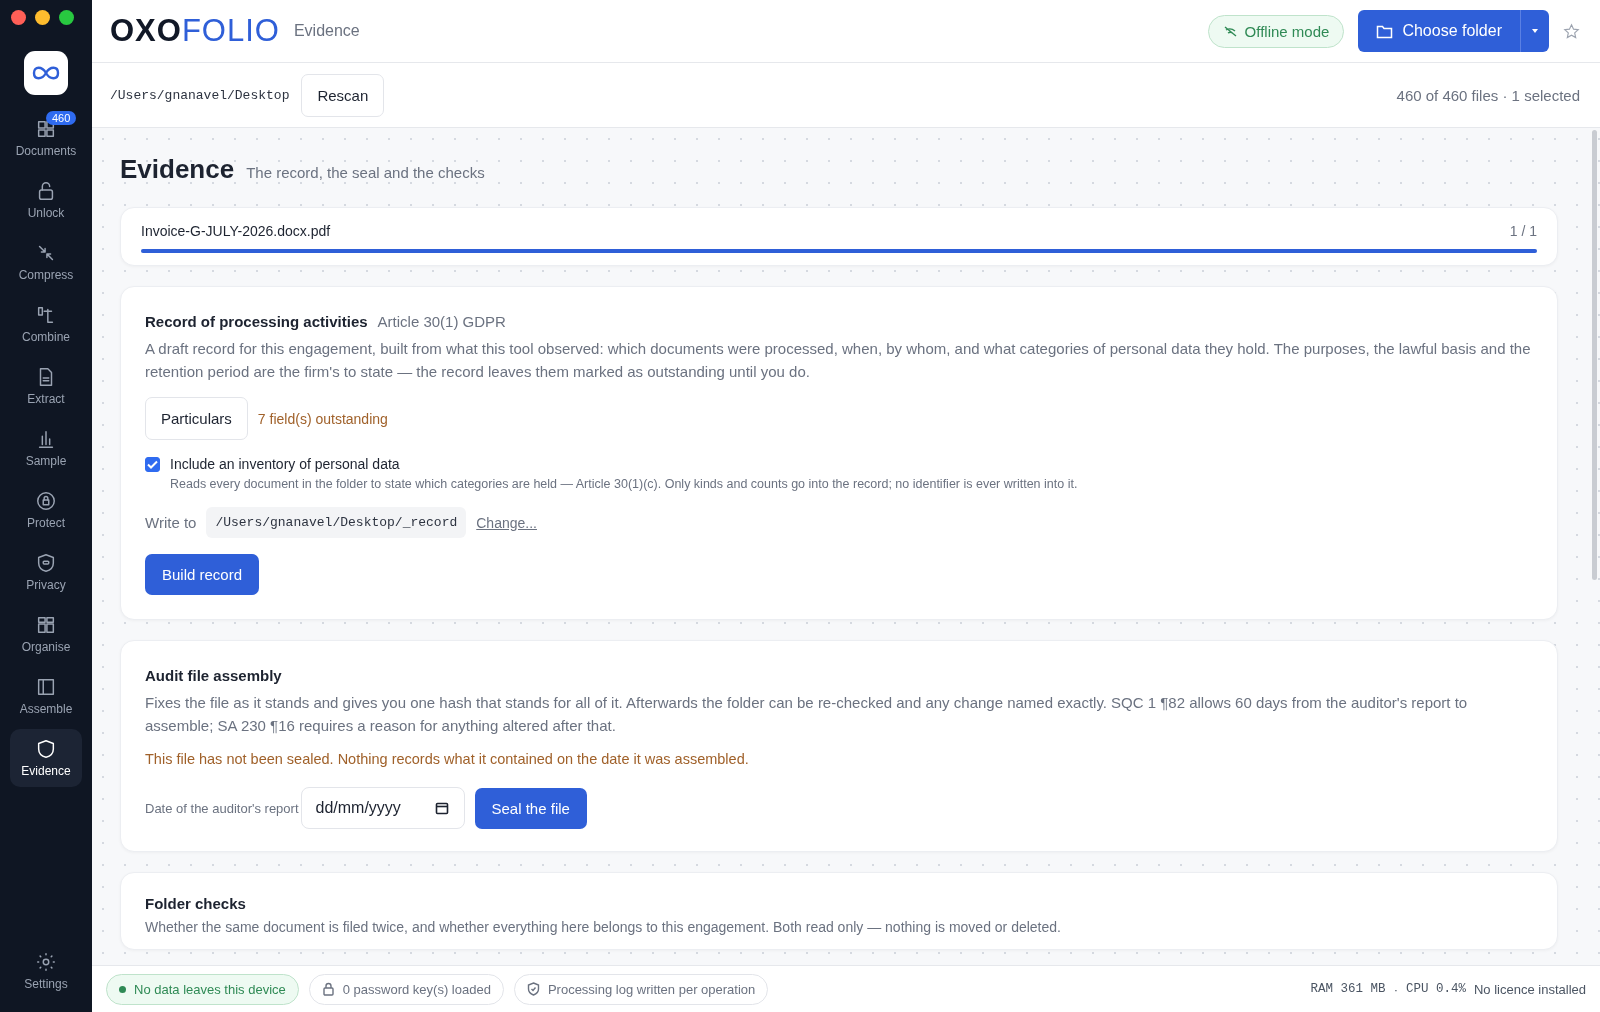 This screenshot has width=1600, height=1012. What do you see at coordinates (46, 386) in the screenshot?
I see `sidebar-item: Extract` at bounding box center [46, 386].